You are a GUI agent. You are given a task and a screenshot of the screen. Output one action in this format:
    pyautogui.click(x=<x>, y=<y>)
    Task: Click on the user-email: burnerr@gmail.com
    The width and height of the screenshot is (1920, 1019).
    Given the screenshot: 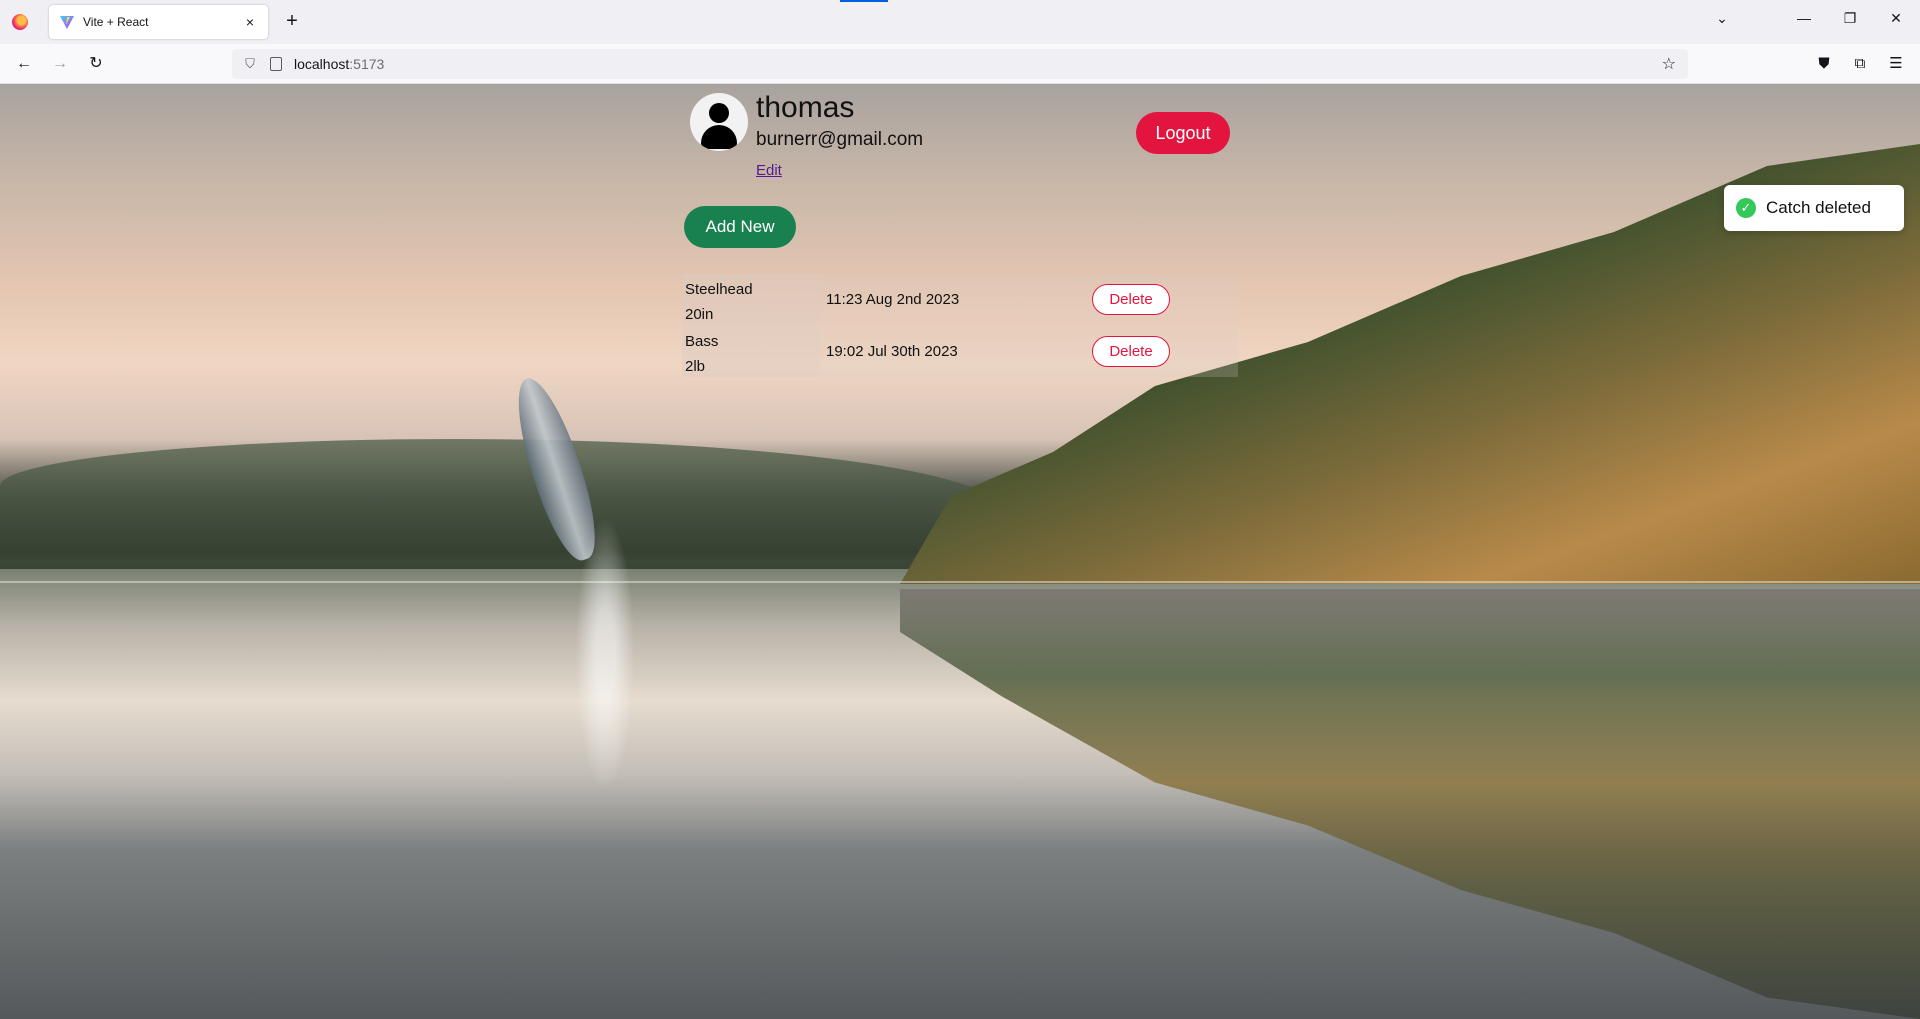 What is the action you would take?
    pyautogui.click(x=840, y=139)
    